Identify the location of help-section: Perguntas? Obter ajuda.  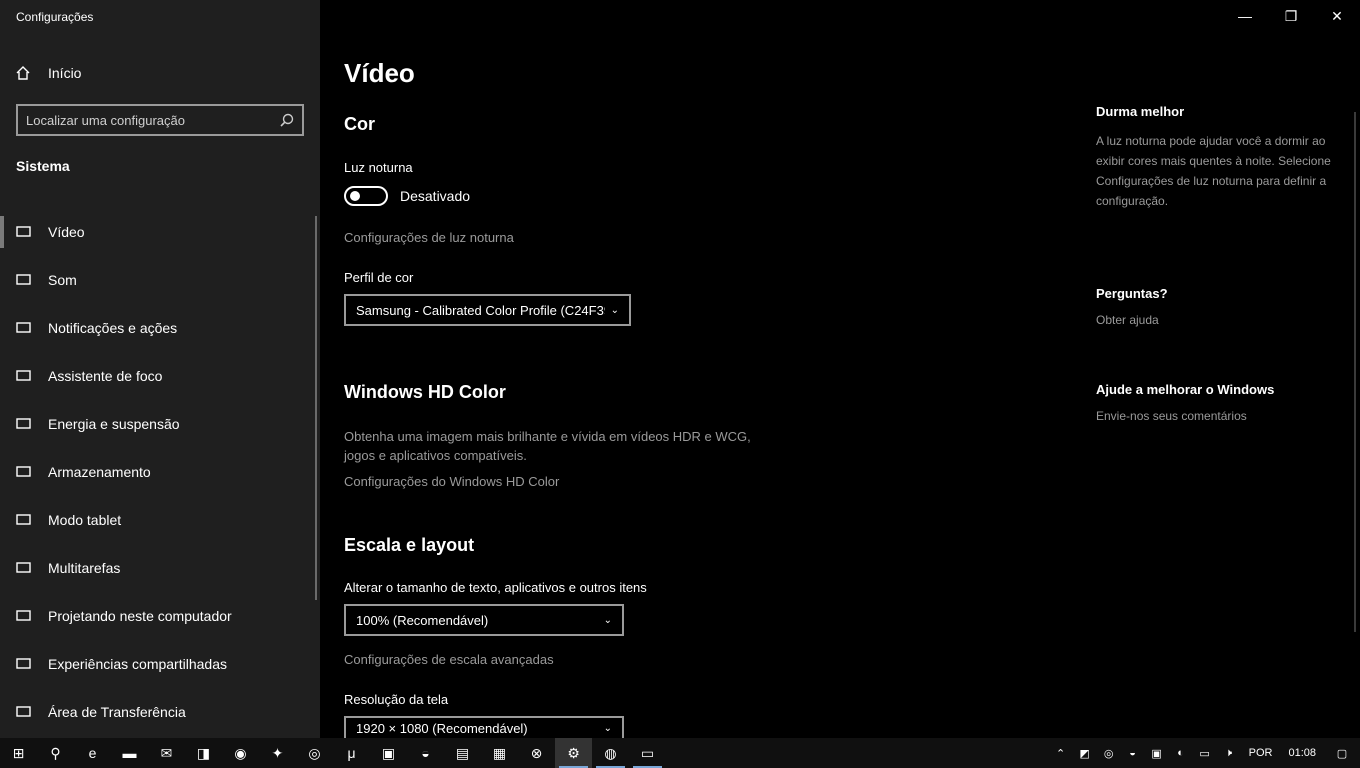
(1216, 306).